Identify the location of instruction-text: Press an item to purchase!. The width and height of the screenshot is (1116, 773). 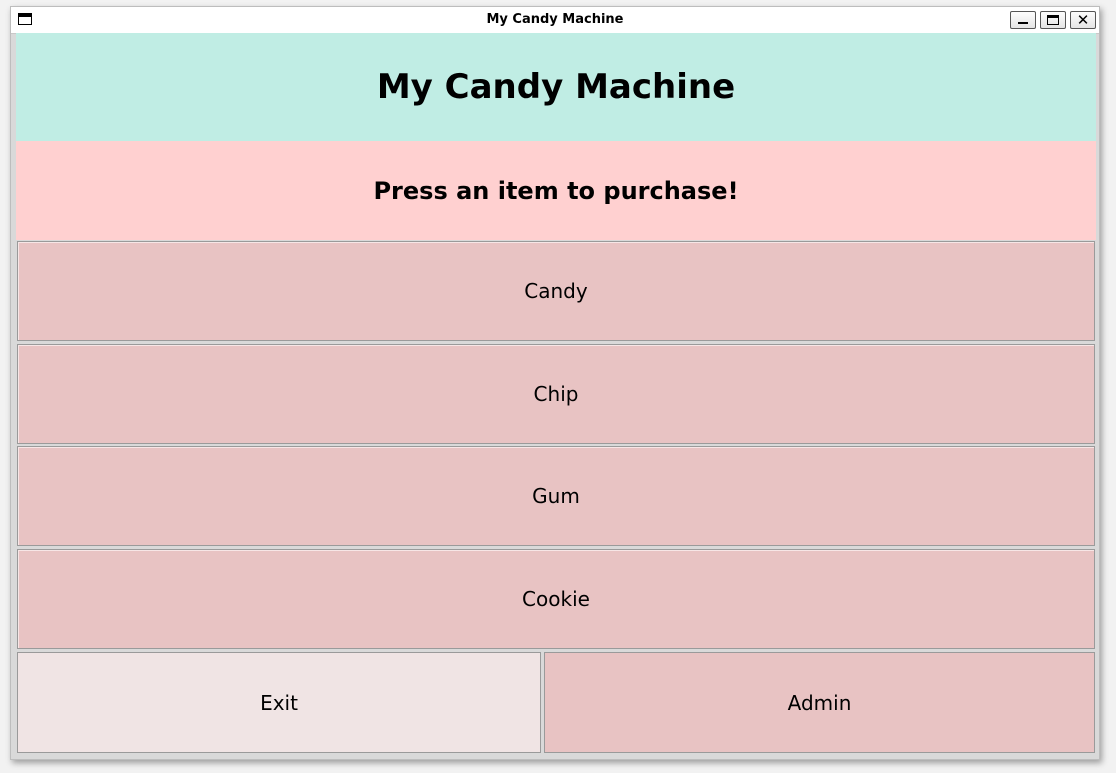
(556, 190).